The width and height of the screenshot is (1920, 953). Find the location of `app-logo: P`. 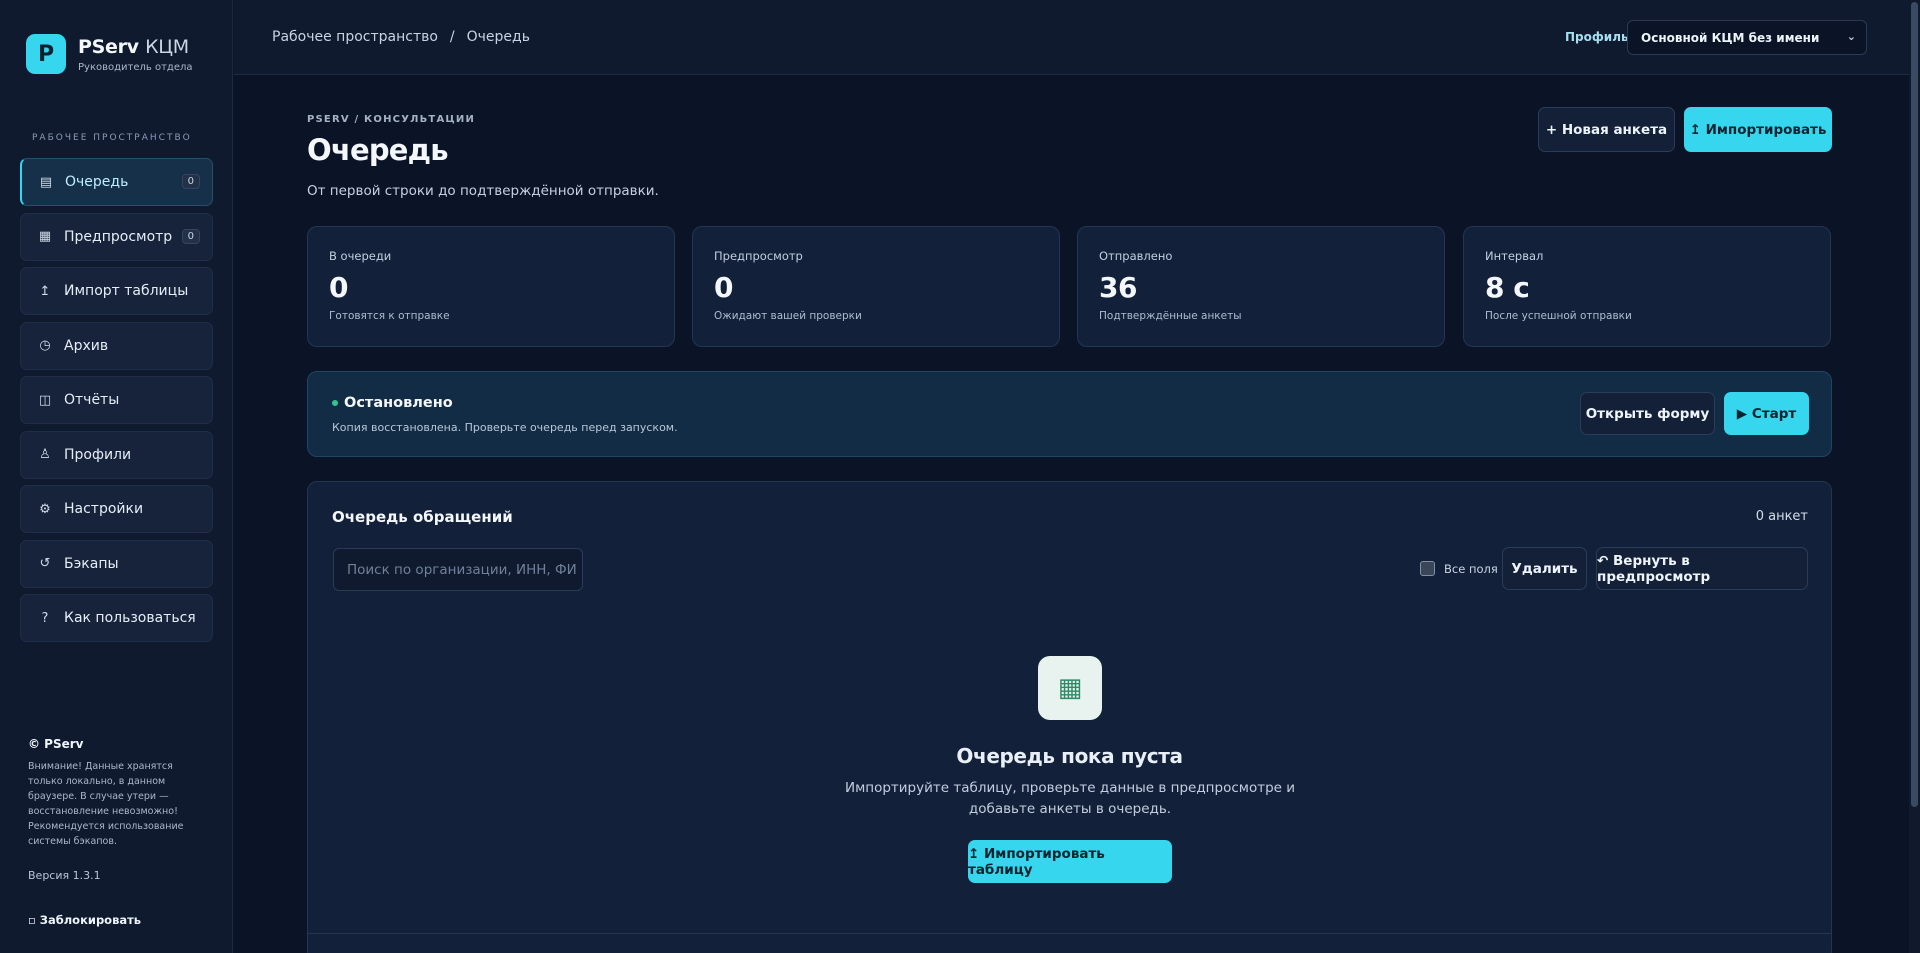

app-logo: P is located at coordinates (46, 54).